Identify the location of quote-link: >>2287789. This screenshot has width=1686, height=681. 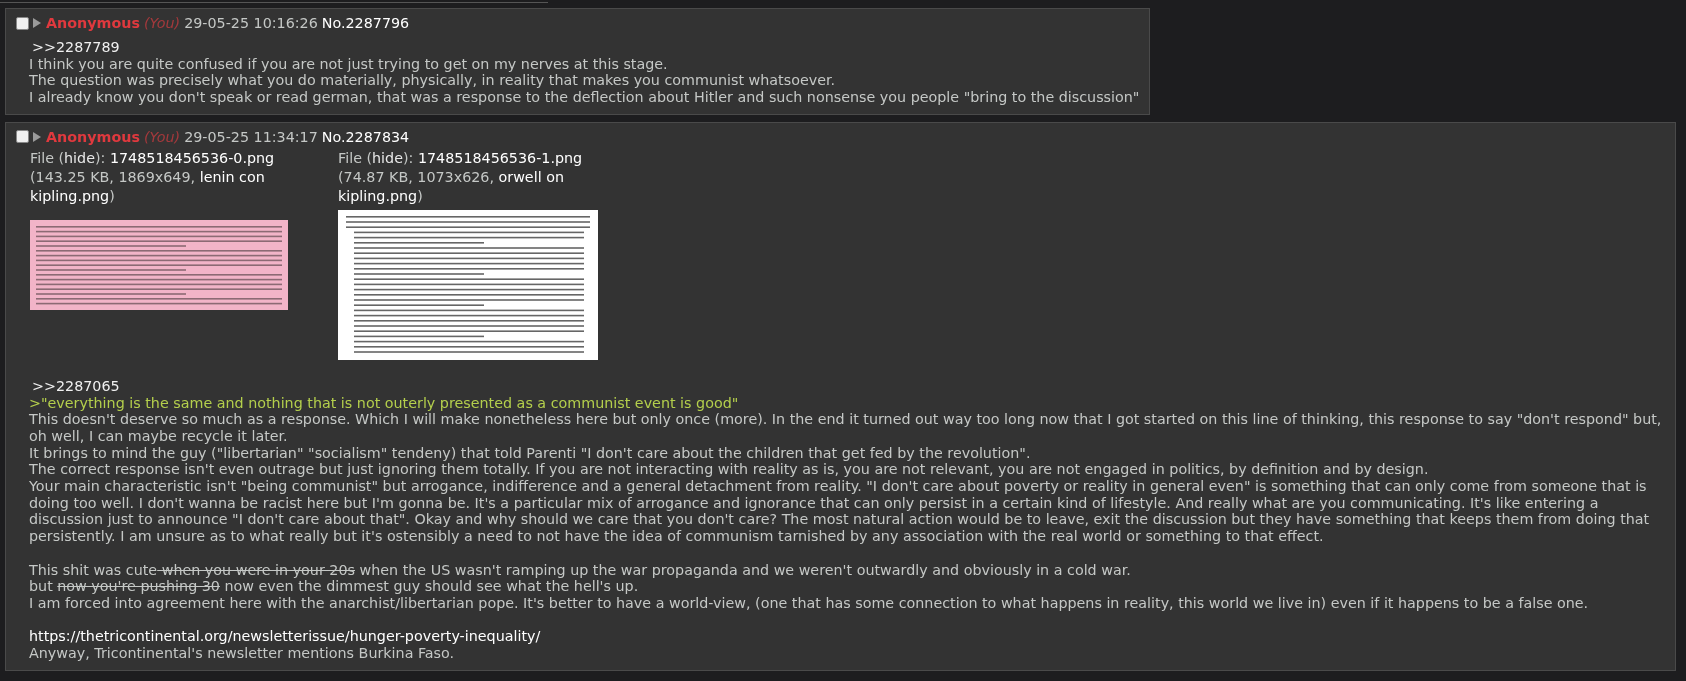
(584, 47).